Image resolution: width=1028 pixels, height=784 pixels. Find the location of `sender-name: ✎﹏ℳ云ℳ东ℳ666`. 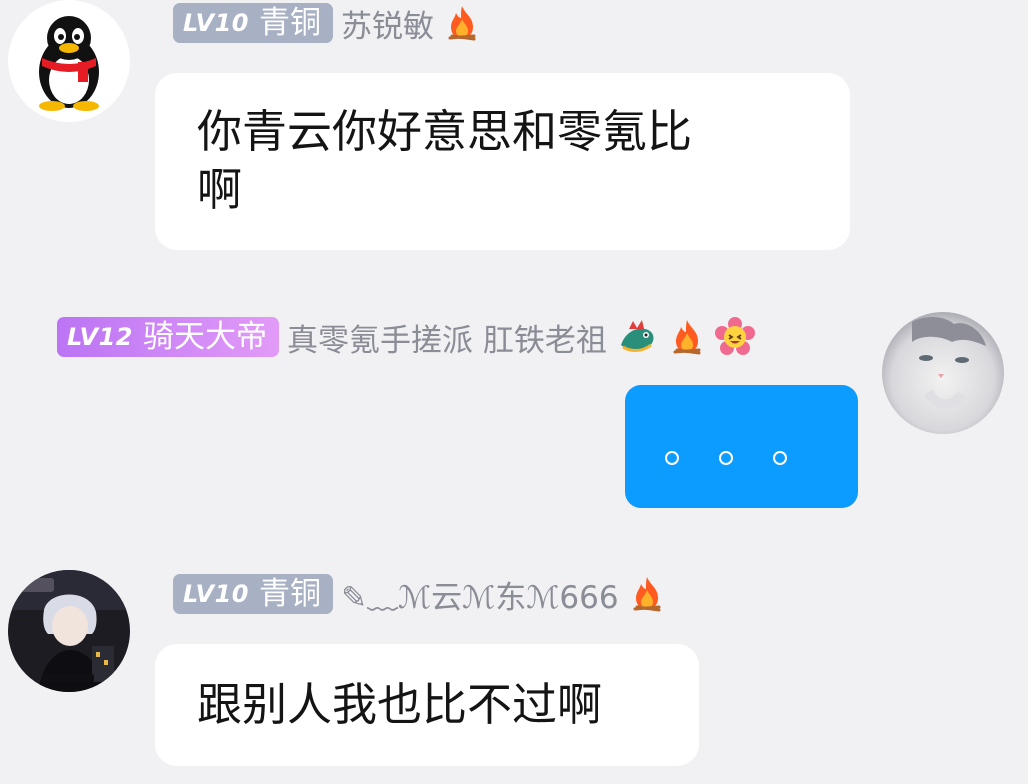

sender-name: ✎﹏ℳ云ℳ东ℳ666 is located at coordinates (480, 594).